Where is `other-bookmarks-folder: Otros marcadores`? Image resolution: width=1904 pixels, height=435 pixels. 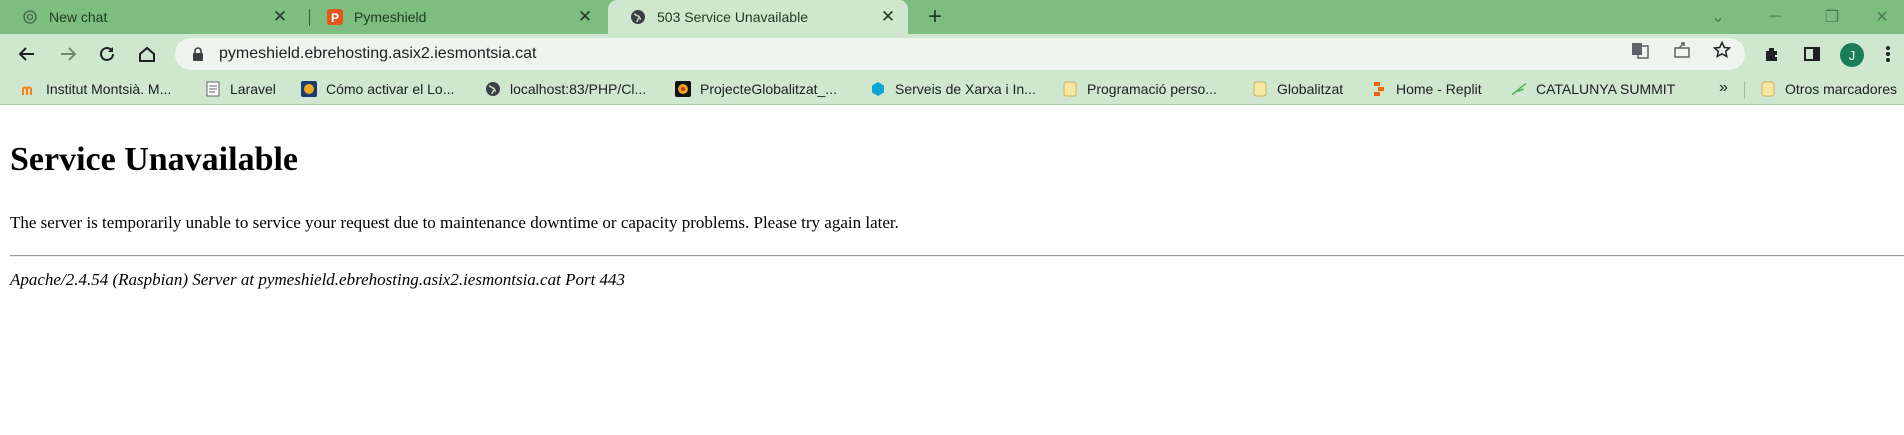 other-bookmarks-folder: Otros marcadores is located at coordinates (1828, 89).